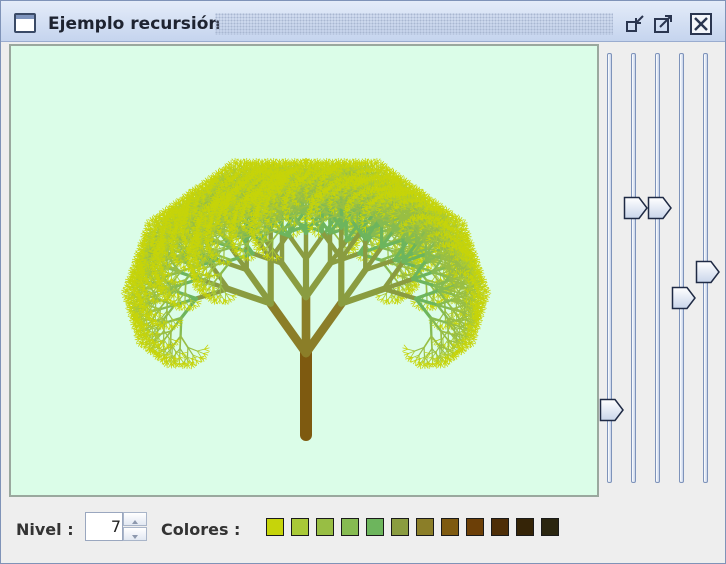 This screenshot has width=726, height=564. I want to click on chevron-down-icon, so click(135, 537).